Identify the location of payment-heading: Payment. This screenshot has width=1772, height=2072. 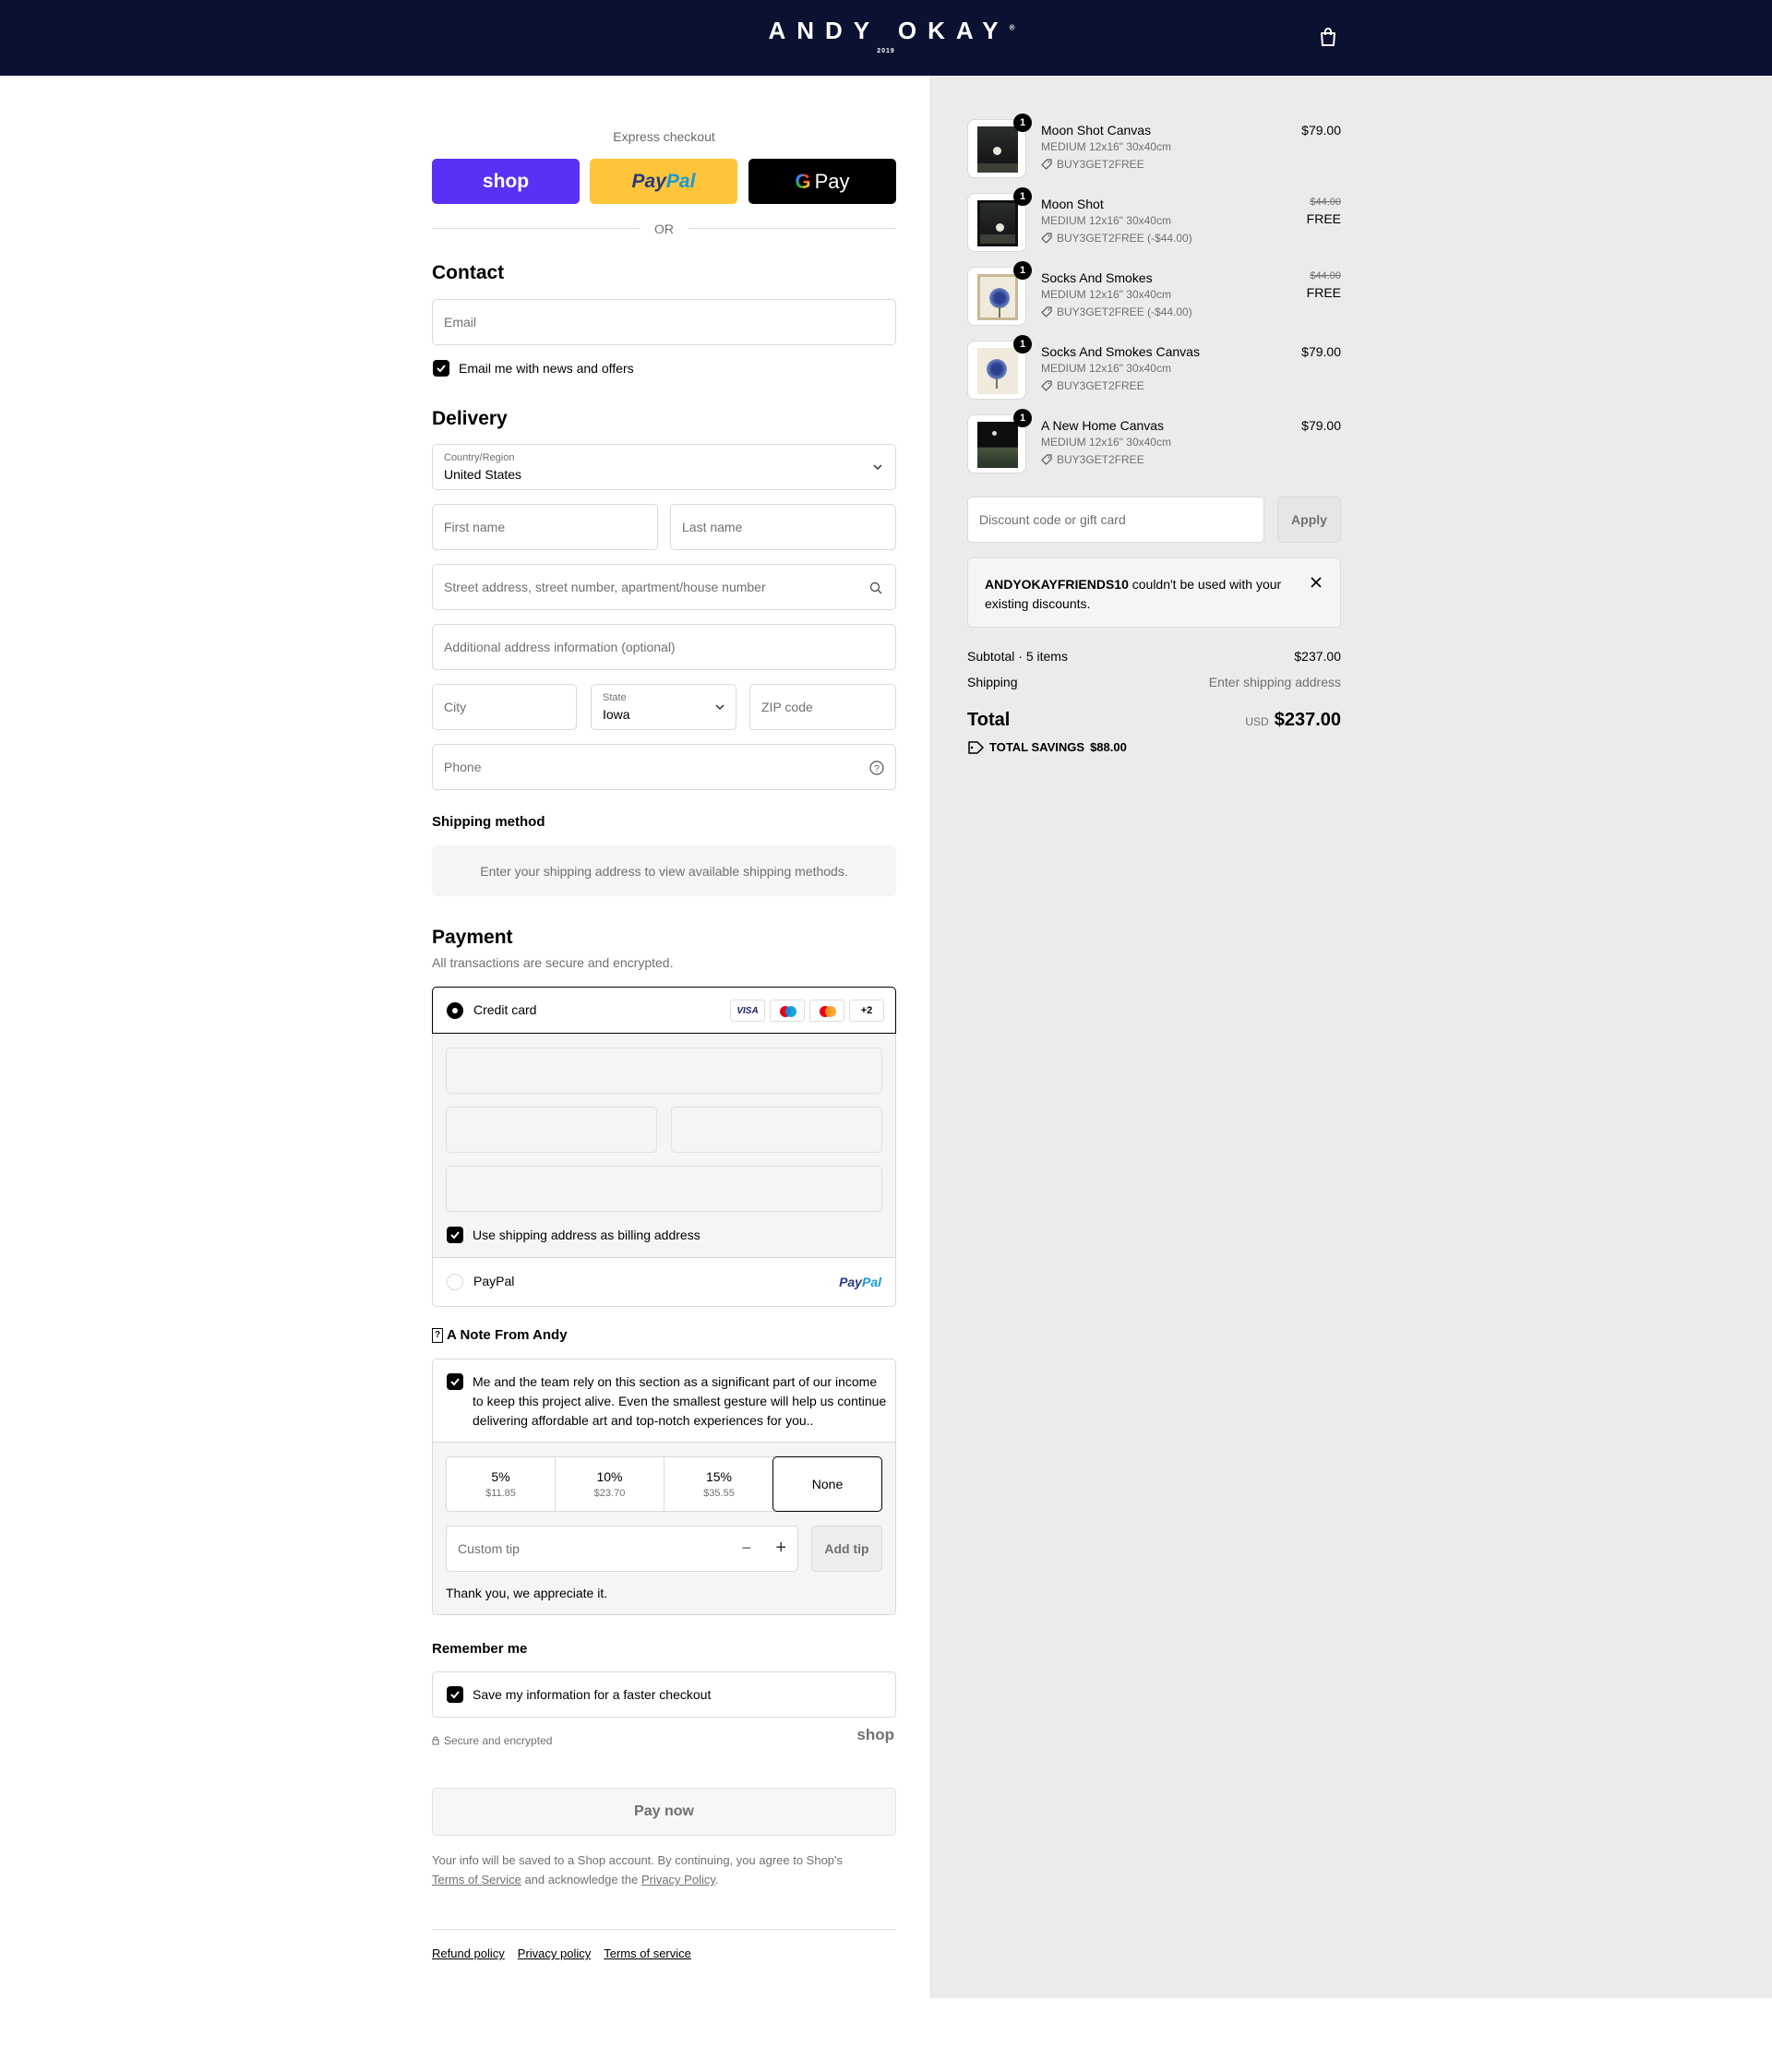
(473, 938).